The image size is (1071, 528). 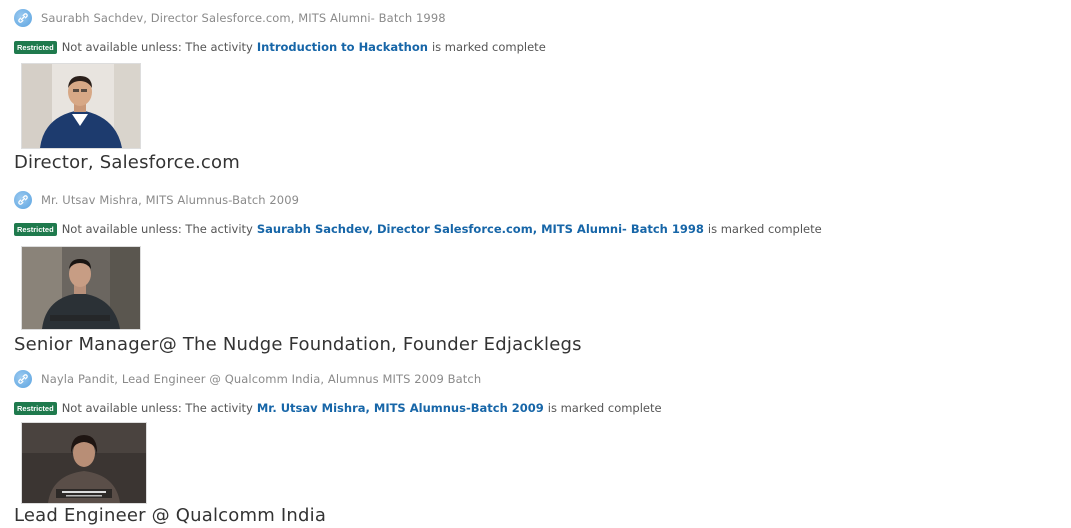 What do you see at coordinates (127, 162) in the screenshot?
I see `activity-caption: Director, Salesforce.com` at bounding box center [127, 162].